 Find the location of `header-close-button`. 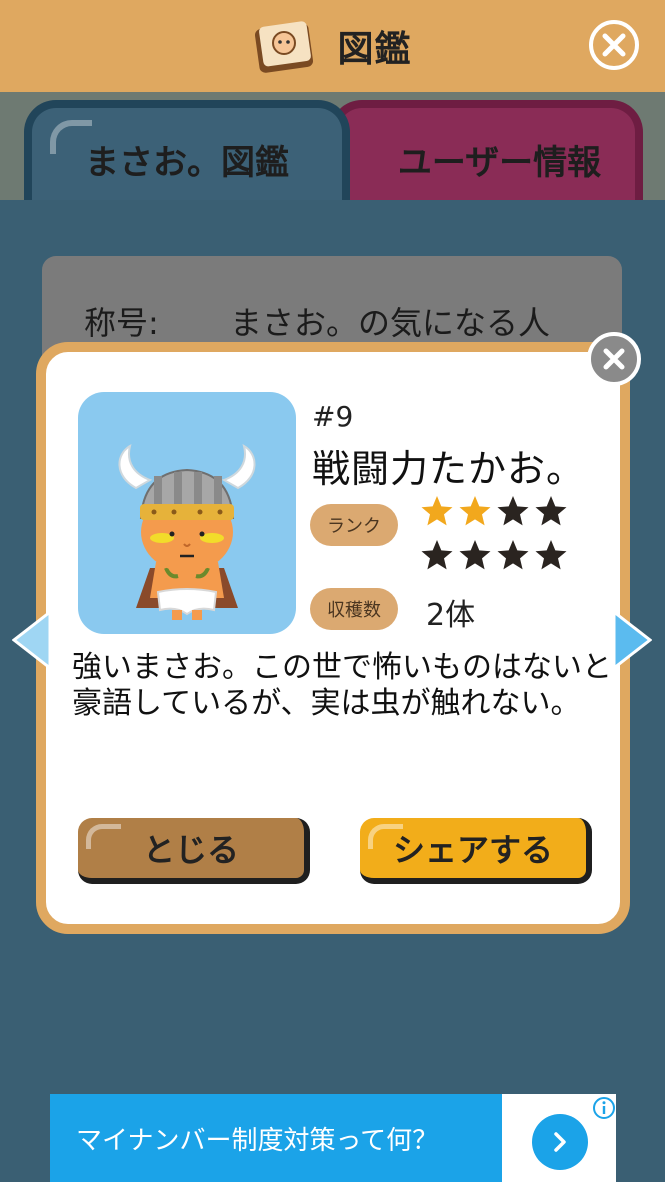

header-close-button is located at coordinates (614, 45).